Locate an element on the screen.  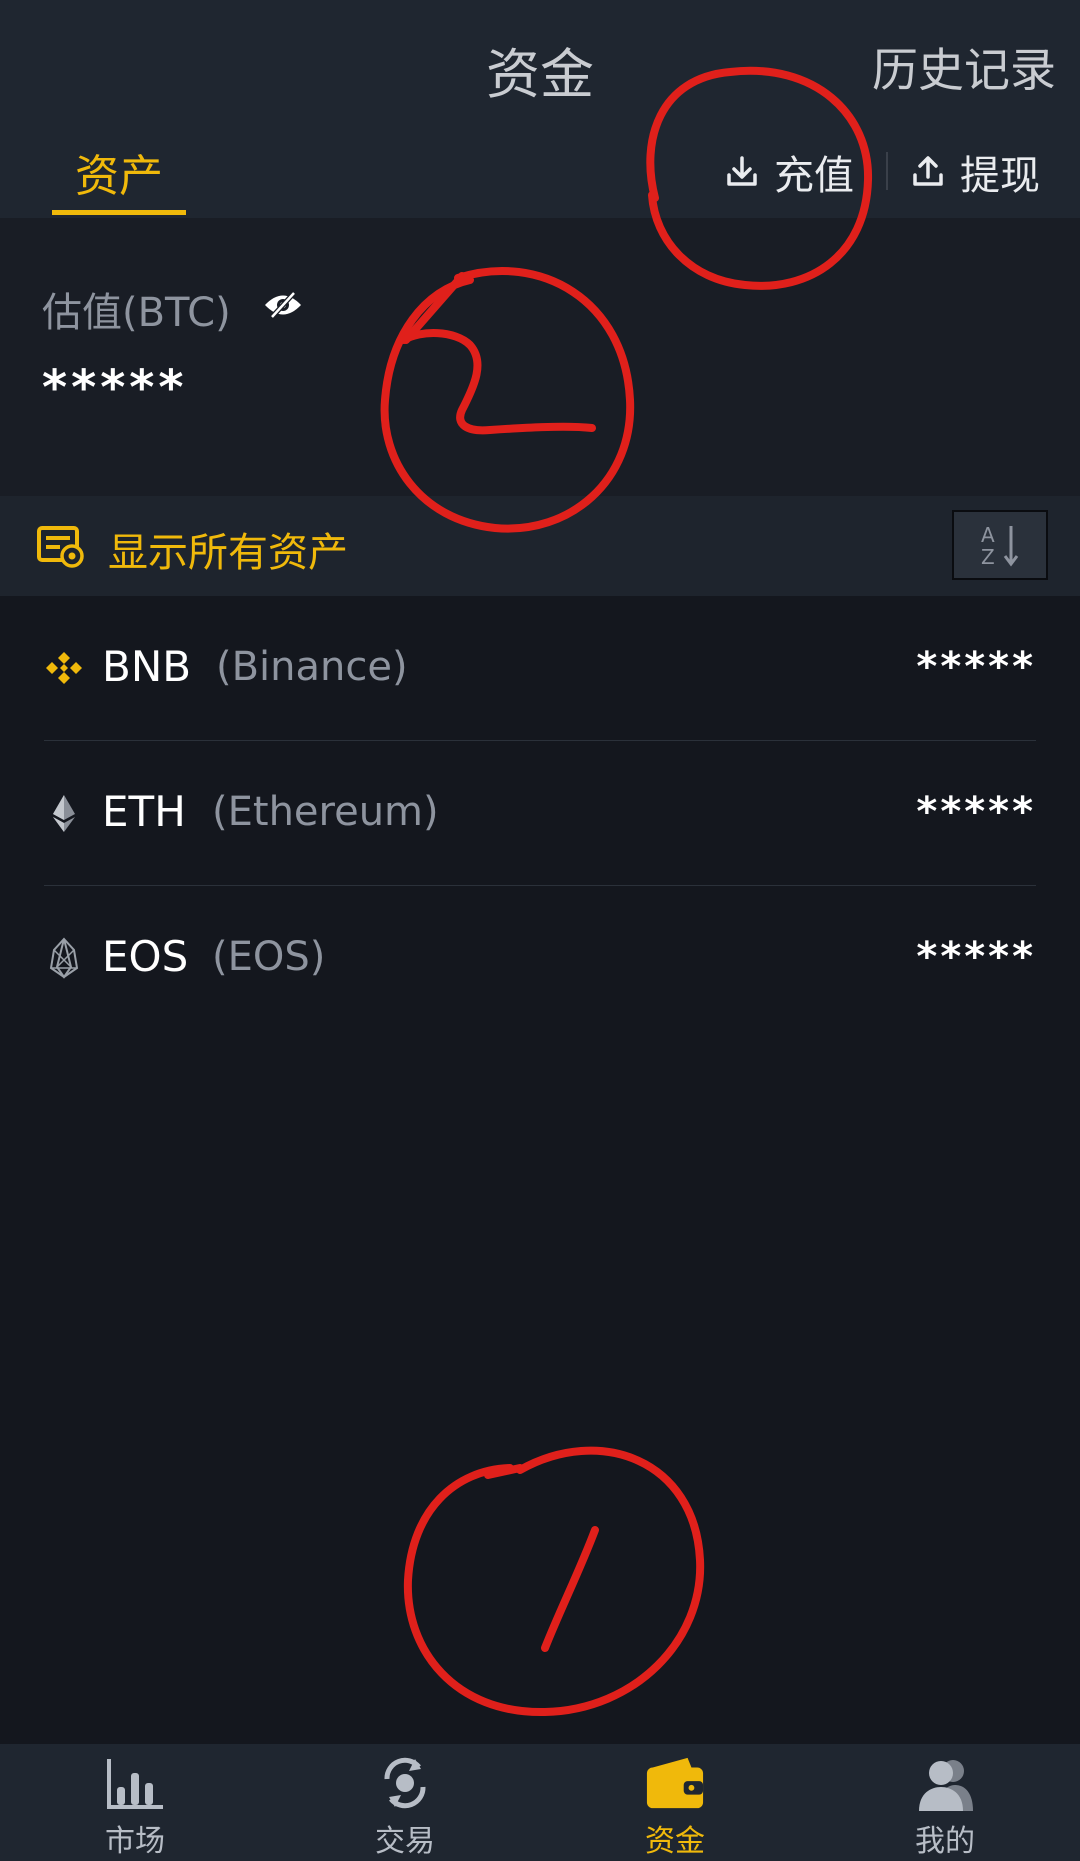
nav-label-market: 市场 is located at coordinates (135, 1841).